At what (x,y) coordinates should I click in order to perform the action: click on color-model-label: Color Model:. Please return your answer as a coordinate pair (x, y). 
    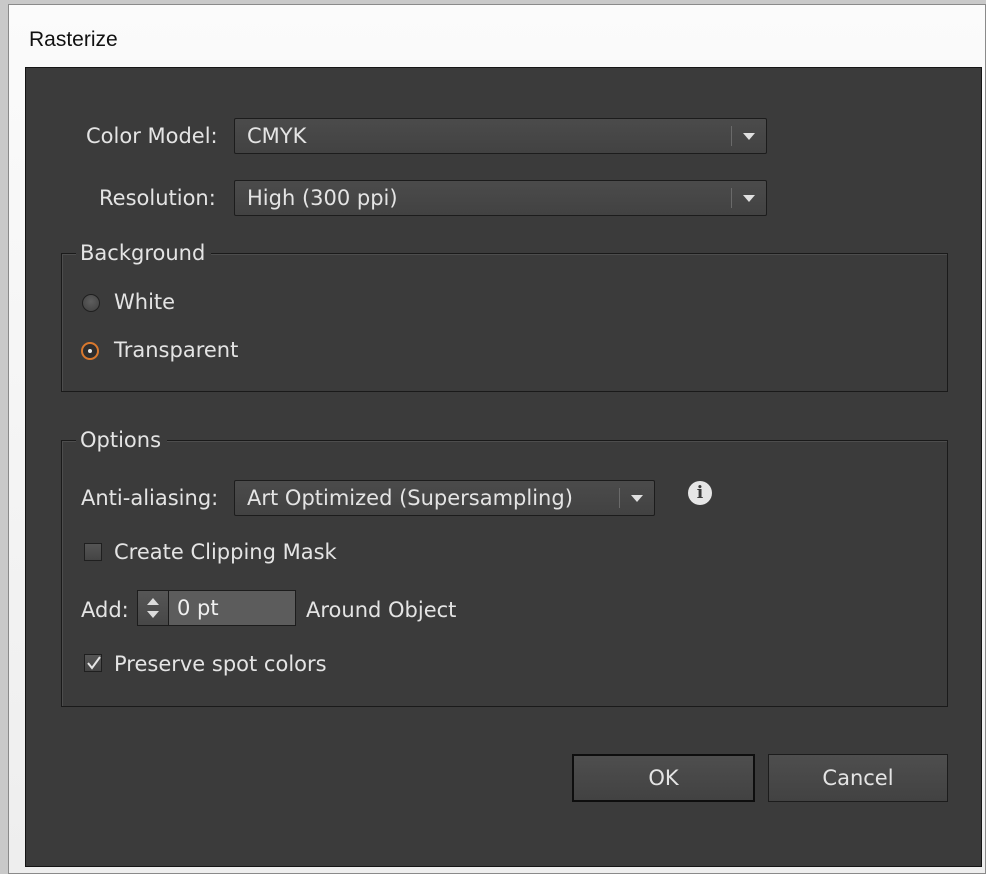
    Looking at the image, I should click on (152, 136).